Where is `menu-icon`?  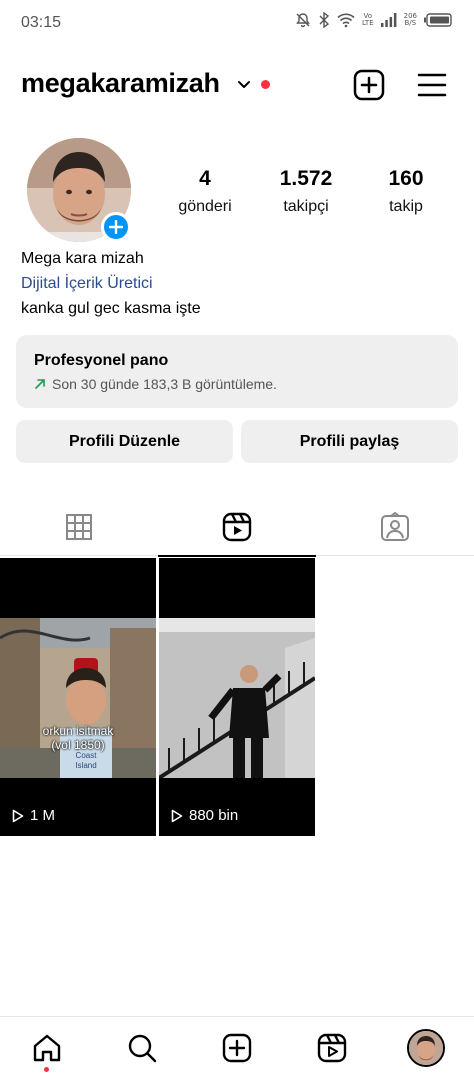
menu-icon is located at coordinates (432, 85).